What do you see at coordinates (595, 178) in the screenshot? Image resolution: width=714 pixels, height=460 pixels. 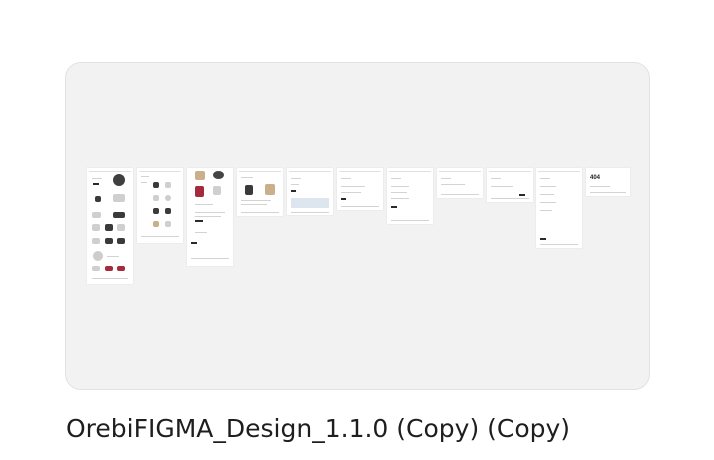 I see `not-found-heading: 404` at bounding box center [595, 178].